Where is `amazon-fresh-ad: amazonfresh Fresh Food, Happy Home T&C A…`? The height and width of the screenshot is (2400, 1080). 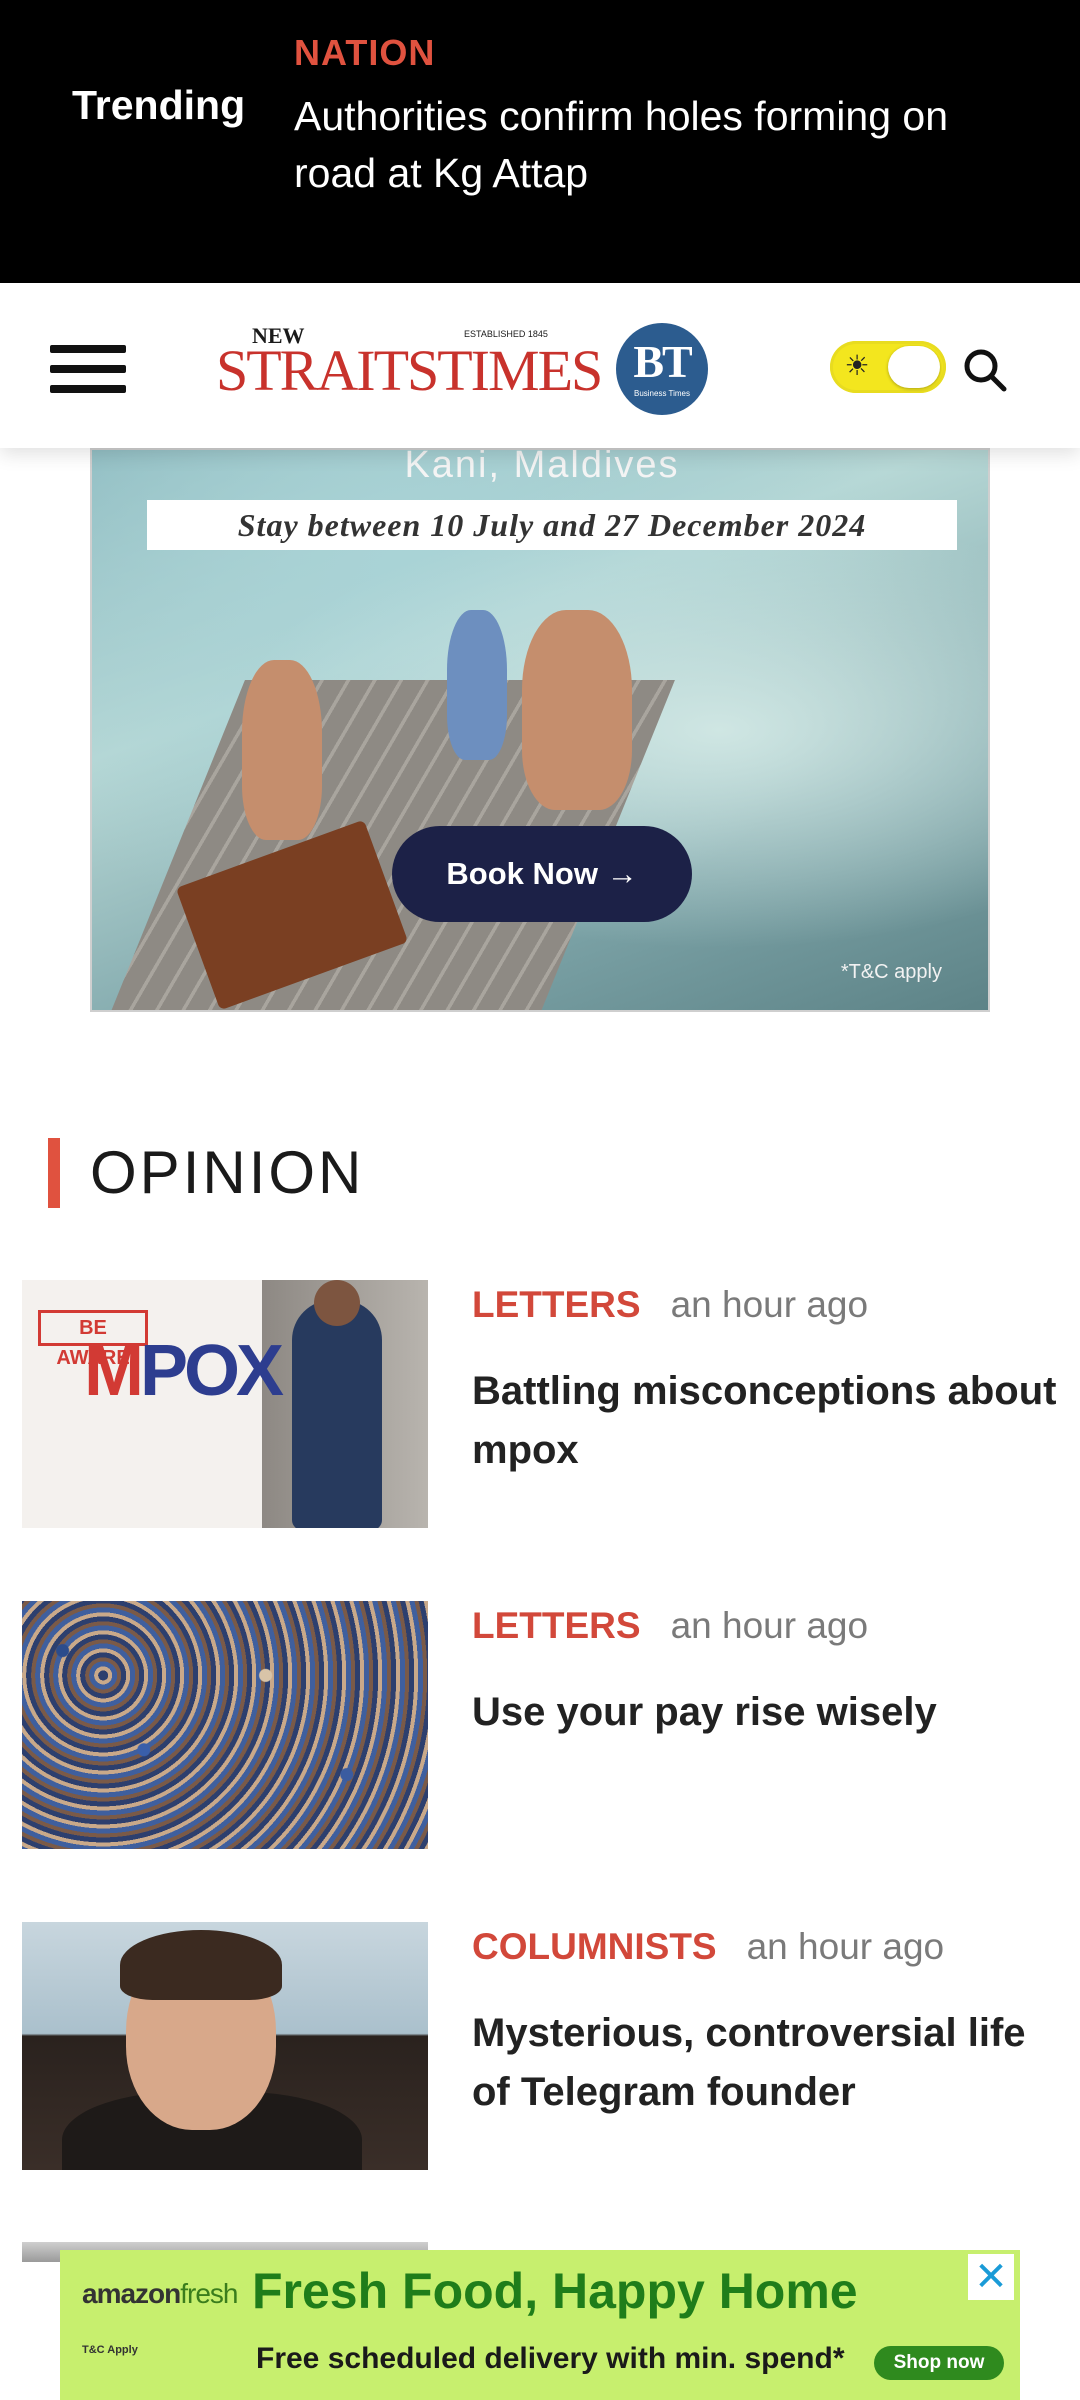
amazon-fresh-ad: amazonfresh Fresh Food, Happy Home T&C A… is located at coordinates (540, 2325).